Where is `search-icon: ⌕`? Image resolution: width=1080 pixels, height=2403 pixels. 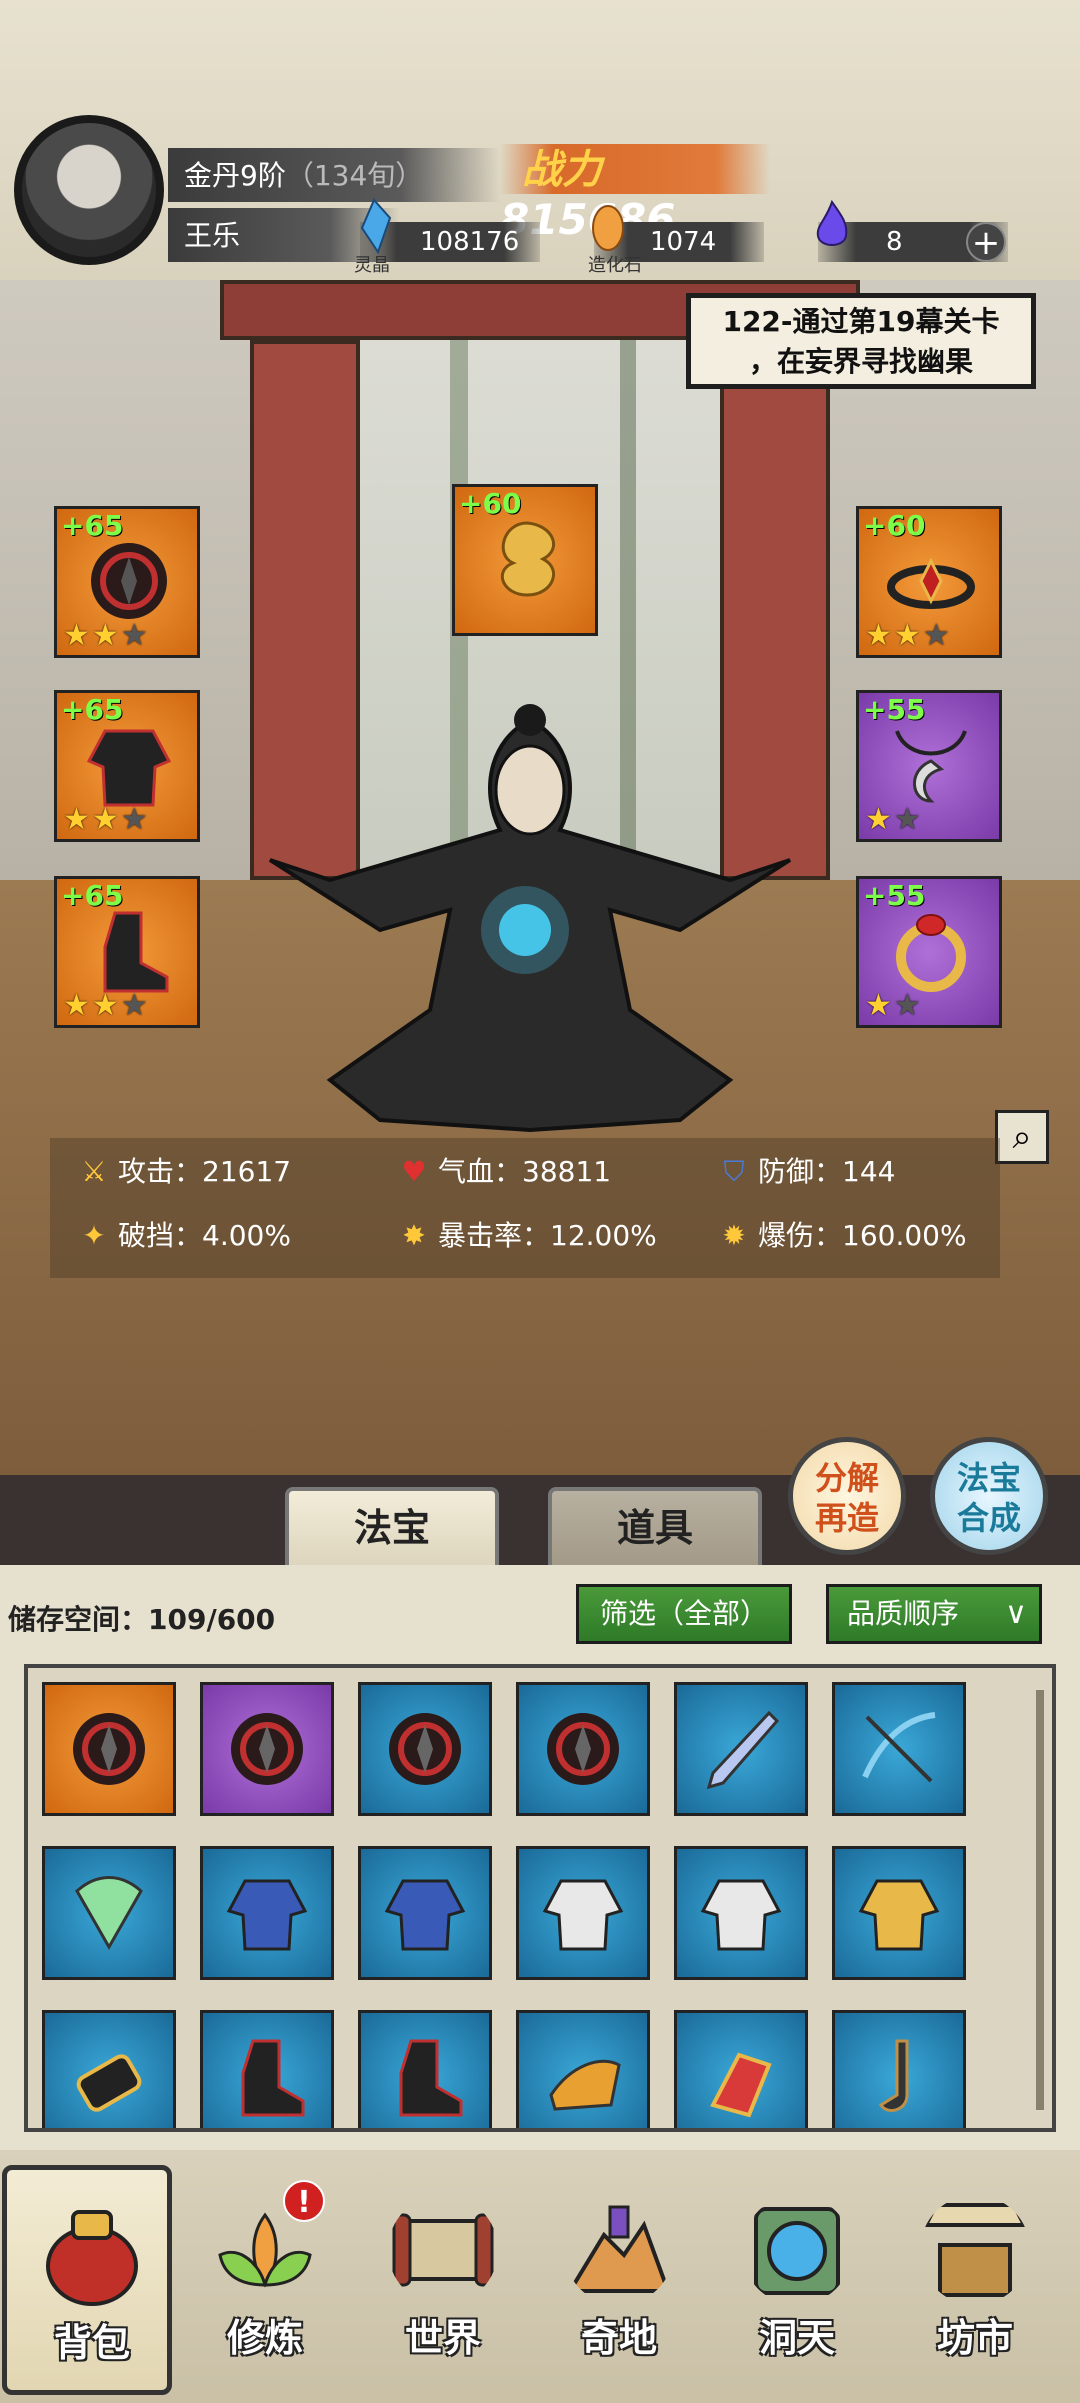 search-icon: ⌕ is located at coordinates (1022, 1137).